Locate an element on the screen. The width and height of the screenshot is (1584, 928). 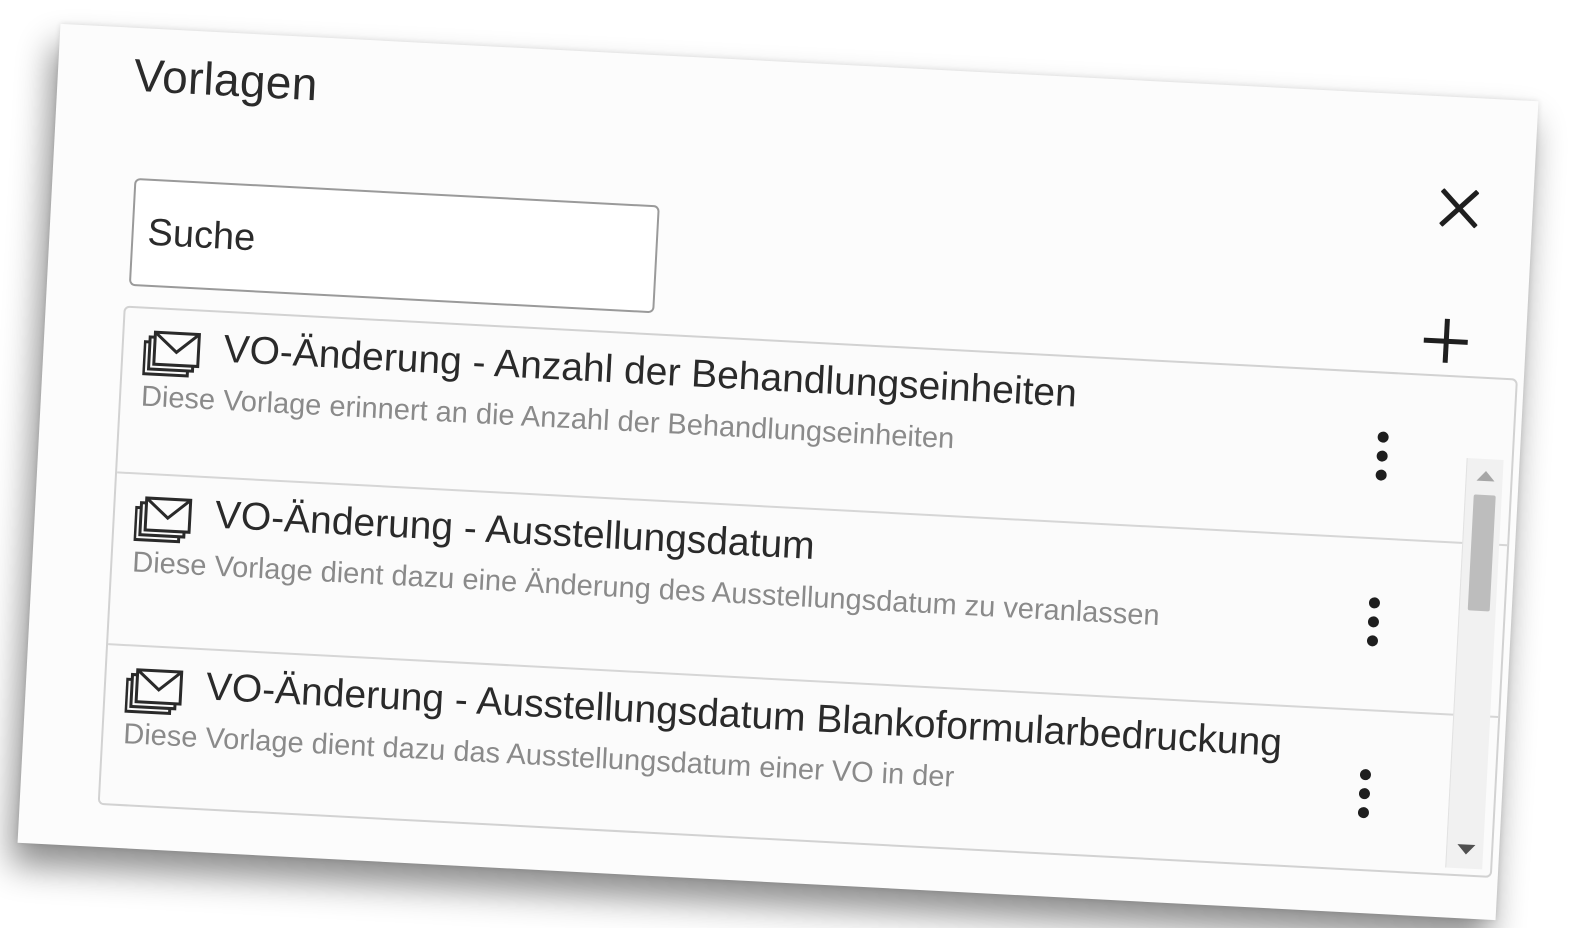
scroll-up-arrow-icon is located at coordinates (1486, 476).